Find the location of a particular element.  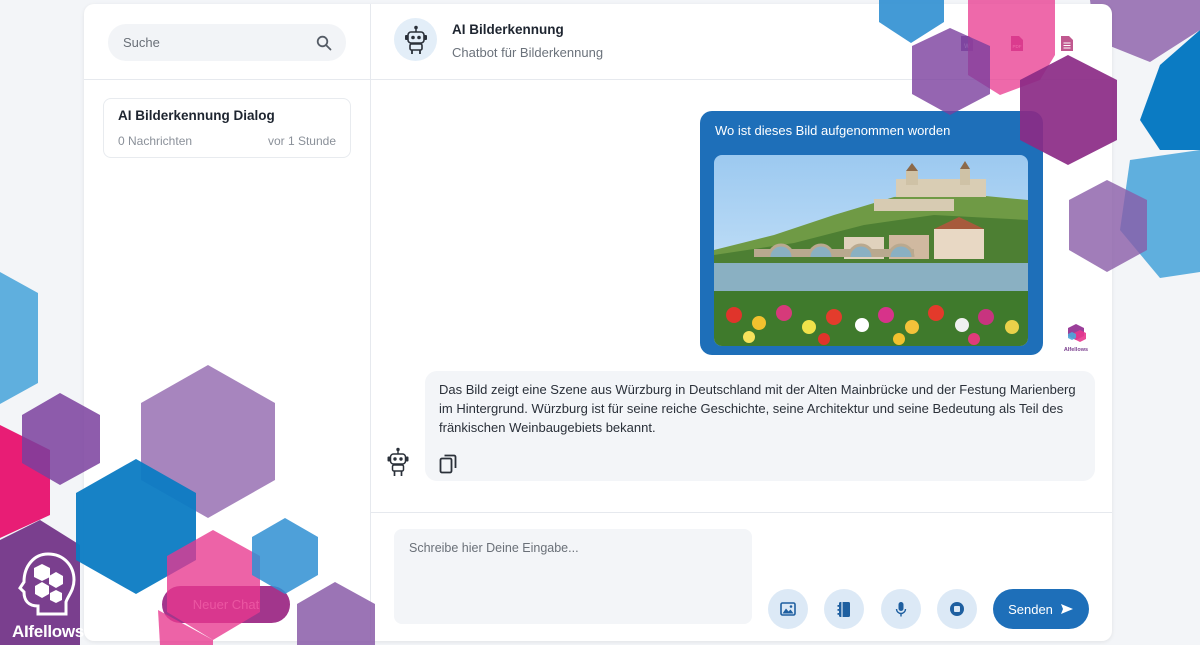

bot-avatar is located at coordinates (415, 39).